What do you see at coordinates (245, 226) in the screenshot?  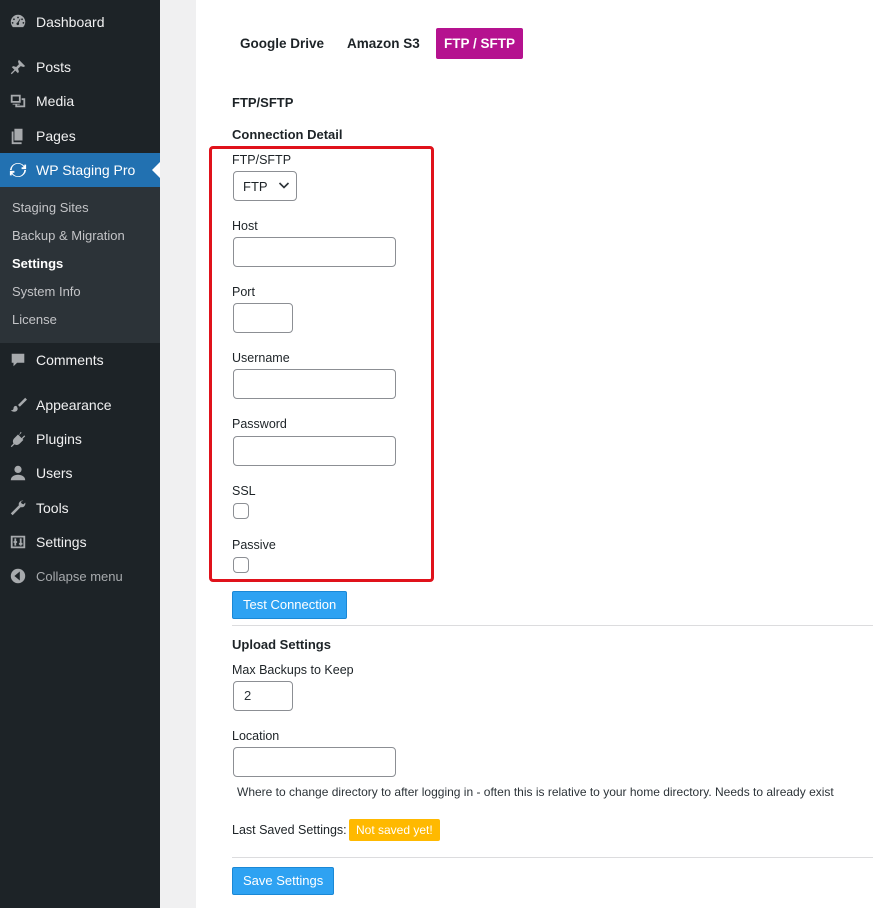 I see `host-label: Host` at bounding box center [245, 226].